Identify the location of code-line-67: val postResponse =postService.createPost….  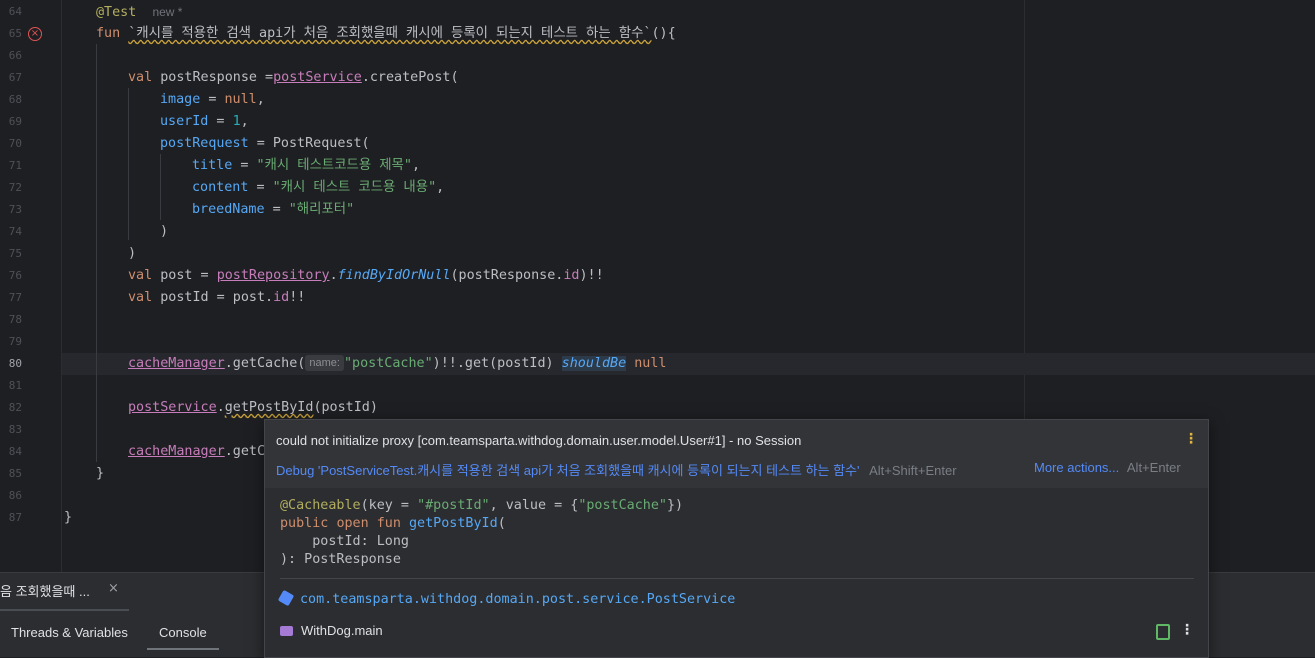
(293, 78).